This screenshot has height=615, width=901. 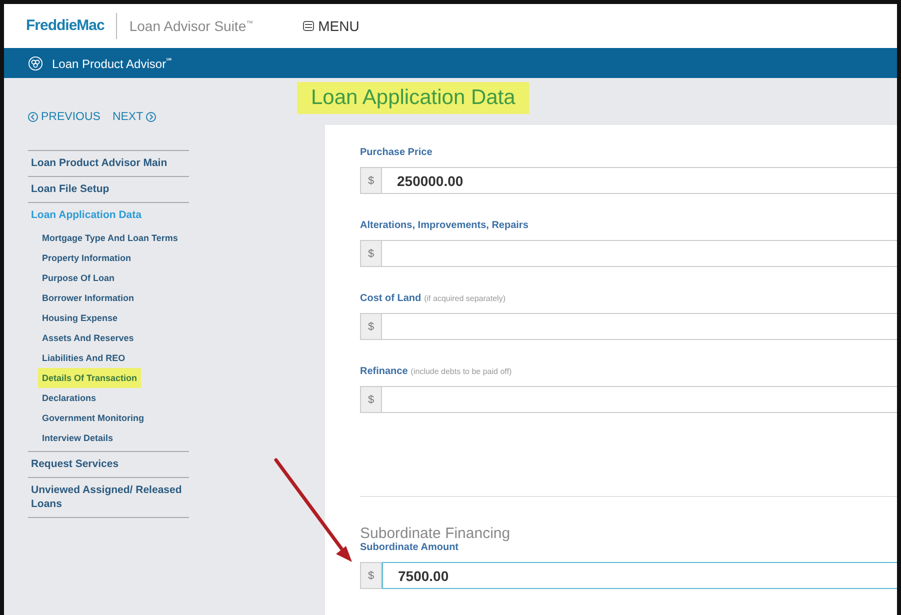 I want to click on field-label: Cost of Land (if acquired separately), so click(x=433, y=298).